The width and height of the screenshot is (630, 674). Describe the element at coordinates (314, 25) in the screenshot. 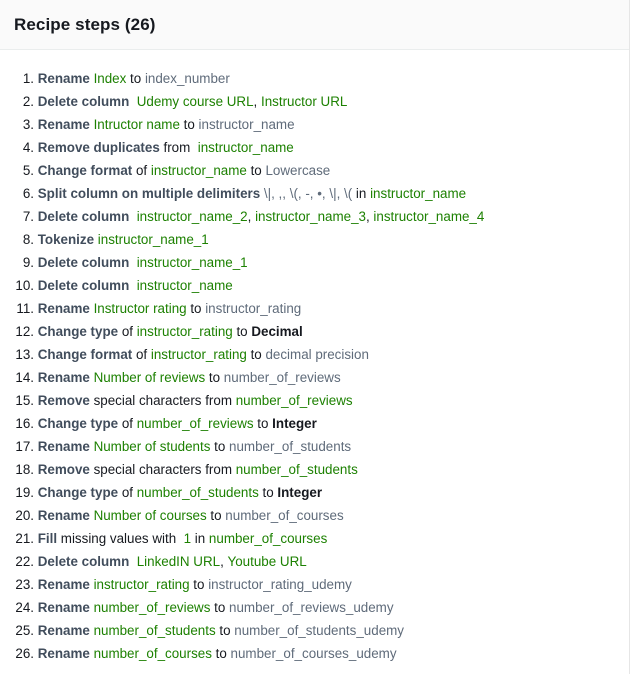

I see `panel-header: Recipe steps (26)` at that location.